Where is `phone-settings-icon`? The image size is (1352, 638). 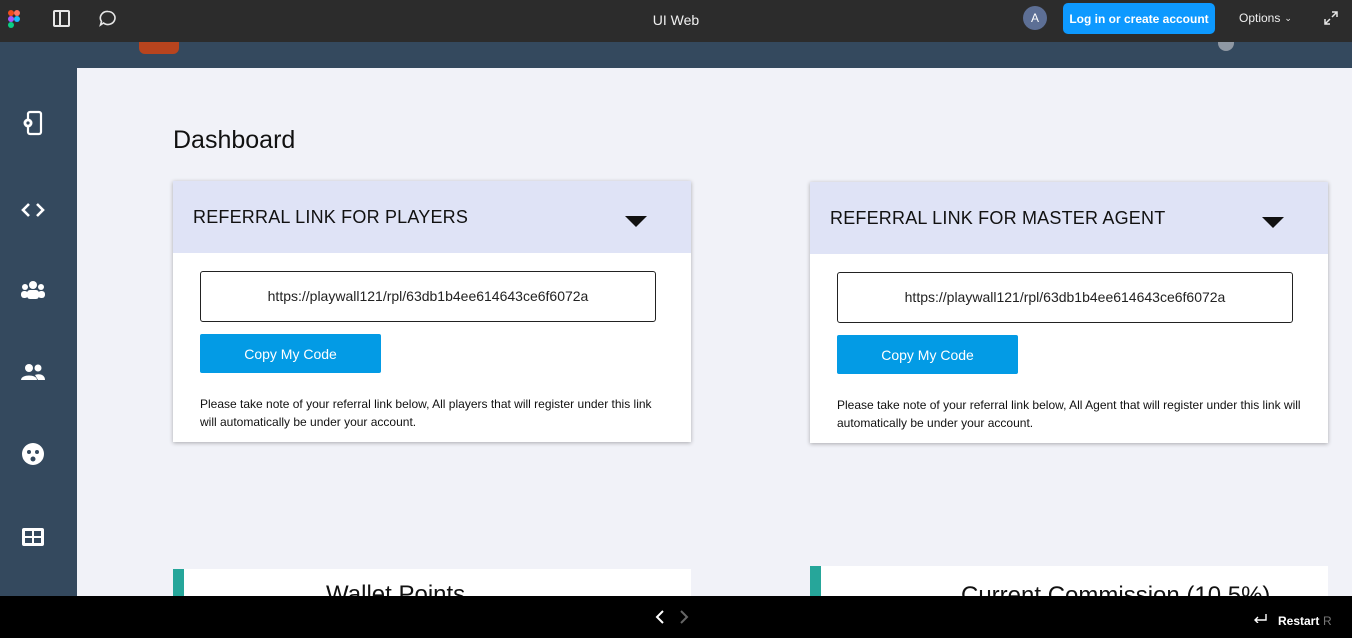
phone-settings-icon is located at coordinates (33, 123).